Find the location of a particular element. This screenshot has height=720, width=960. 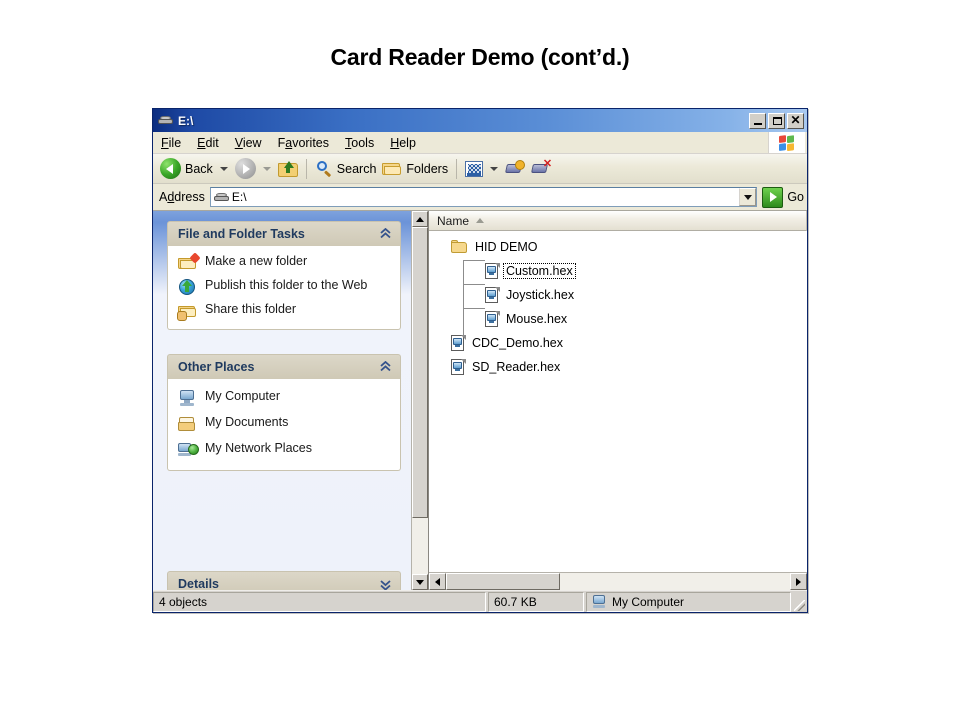

resize-grip is located at coordinates (800, 602).